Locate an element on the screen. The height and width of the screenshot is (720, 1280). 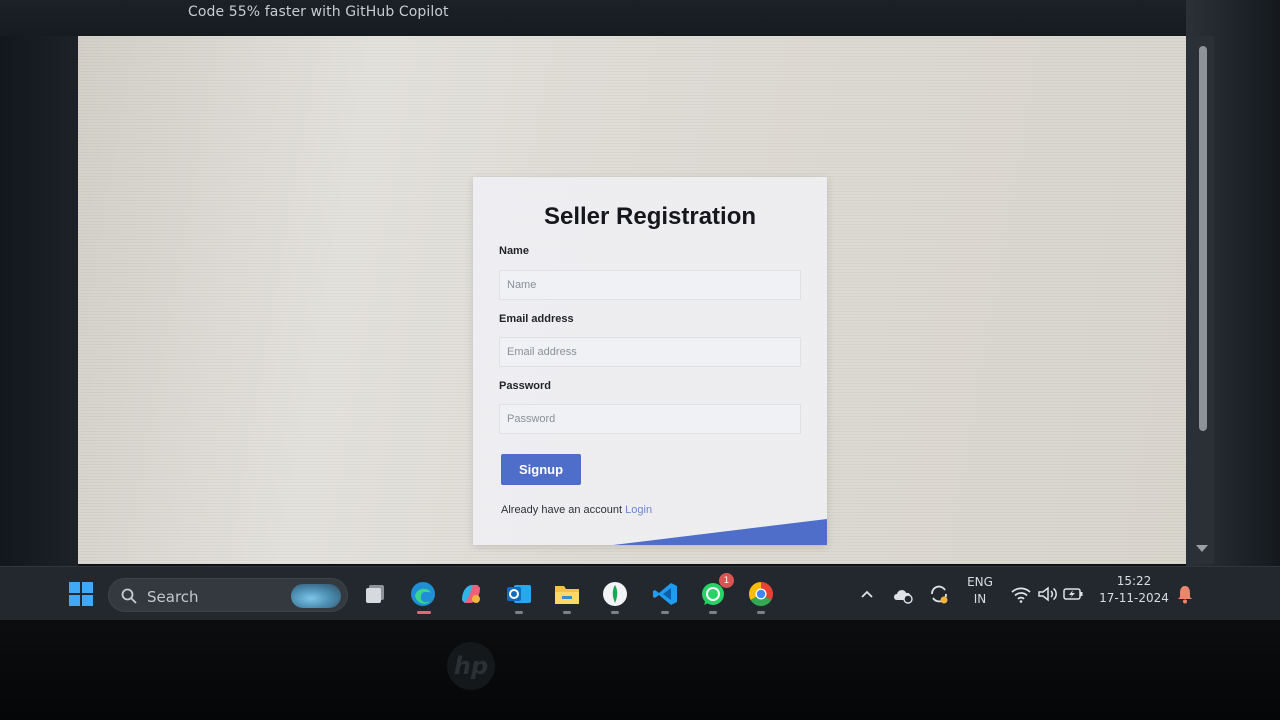
chrome-running-indicator is located at coordinates (761, 612).